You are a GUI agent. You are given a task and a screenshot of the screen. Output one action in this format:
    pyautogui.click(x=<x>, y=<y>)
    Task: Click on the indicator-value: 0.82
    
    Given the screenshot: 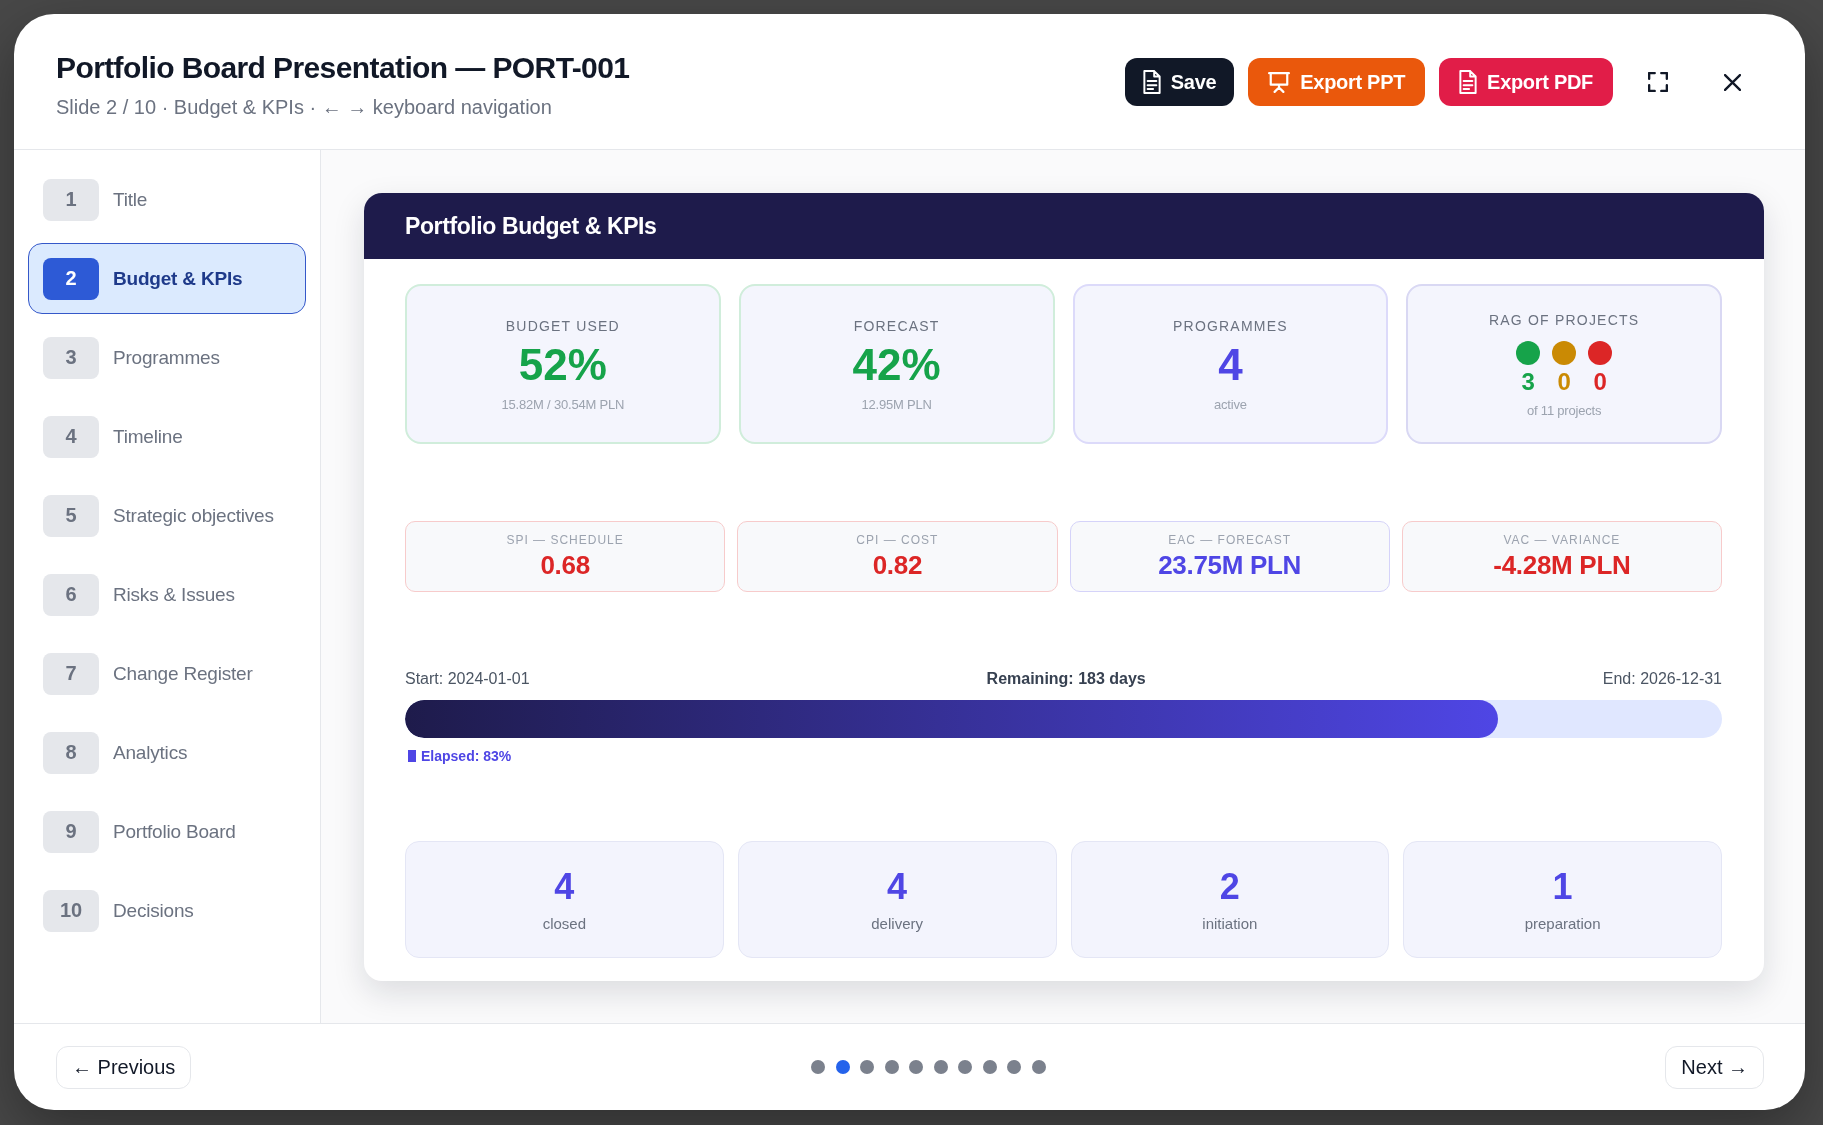 What is the action you would take?
    pyautogui.click(x=897, y=565)
    